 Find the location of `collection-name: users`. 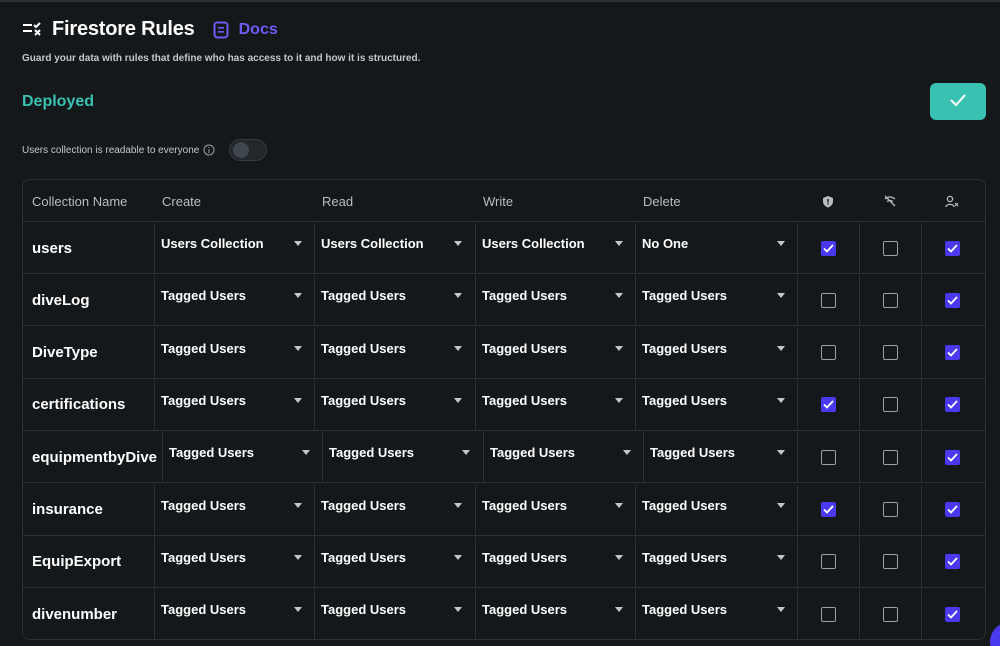

collection-name: users is located at coordinates (52, 248).